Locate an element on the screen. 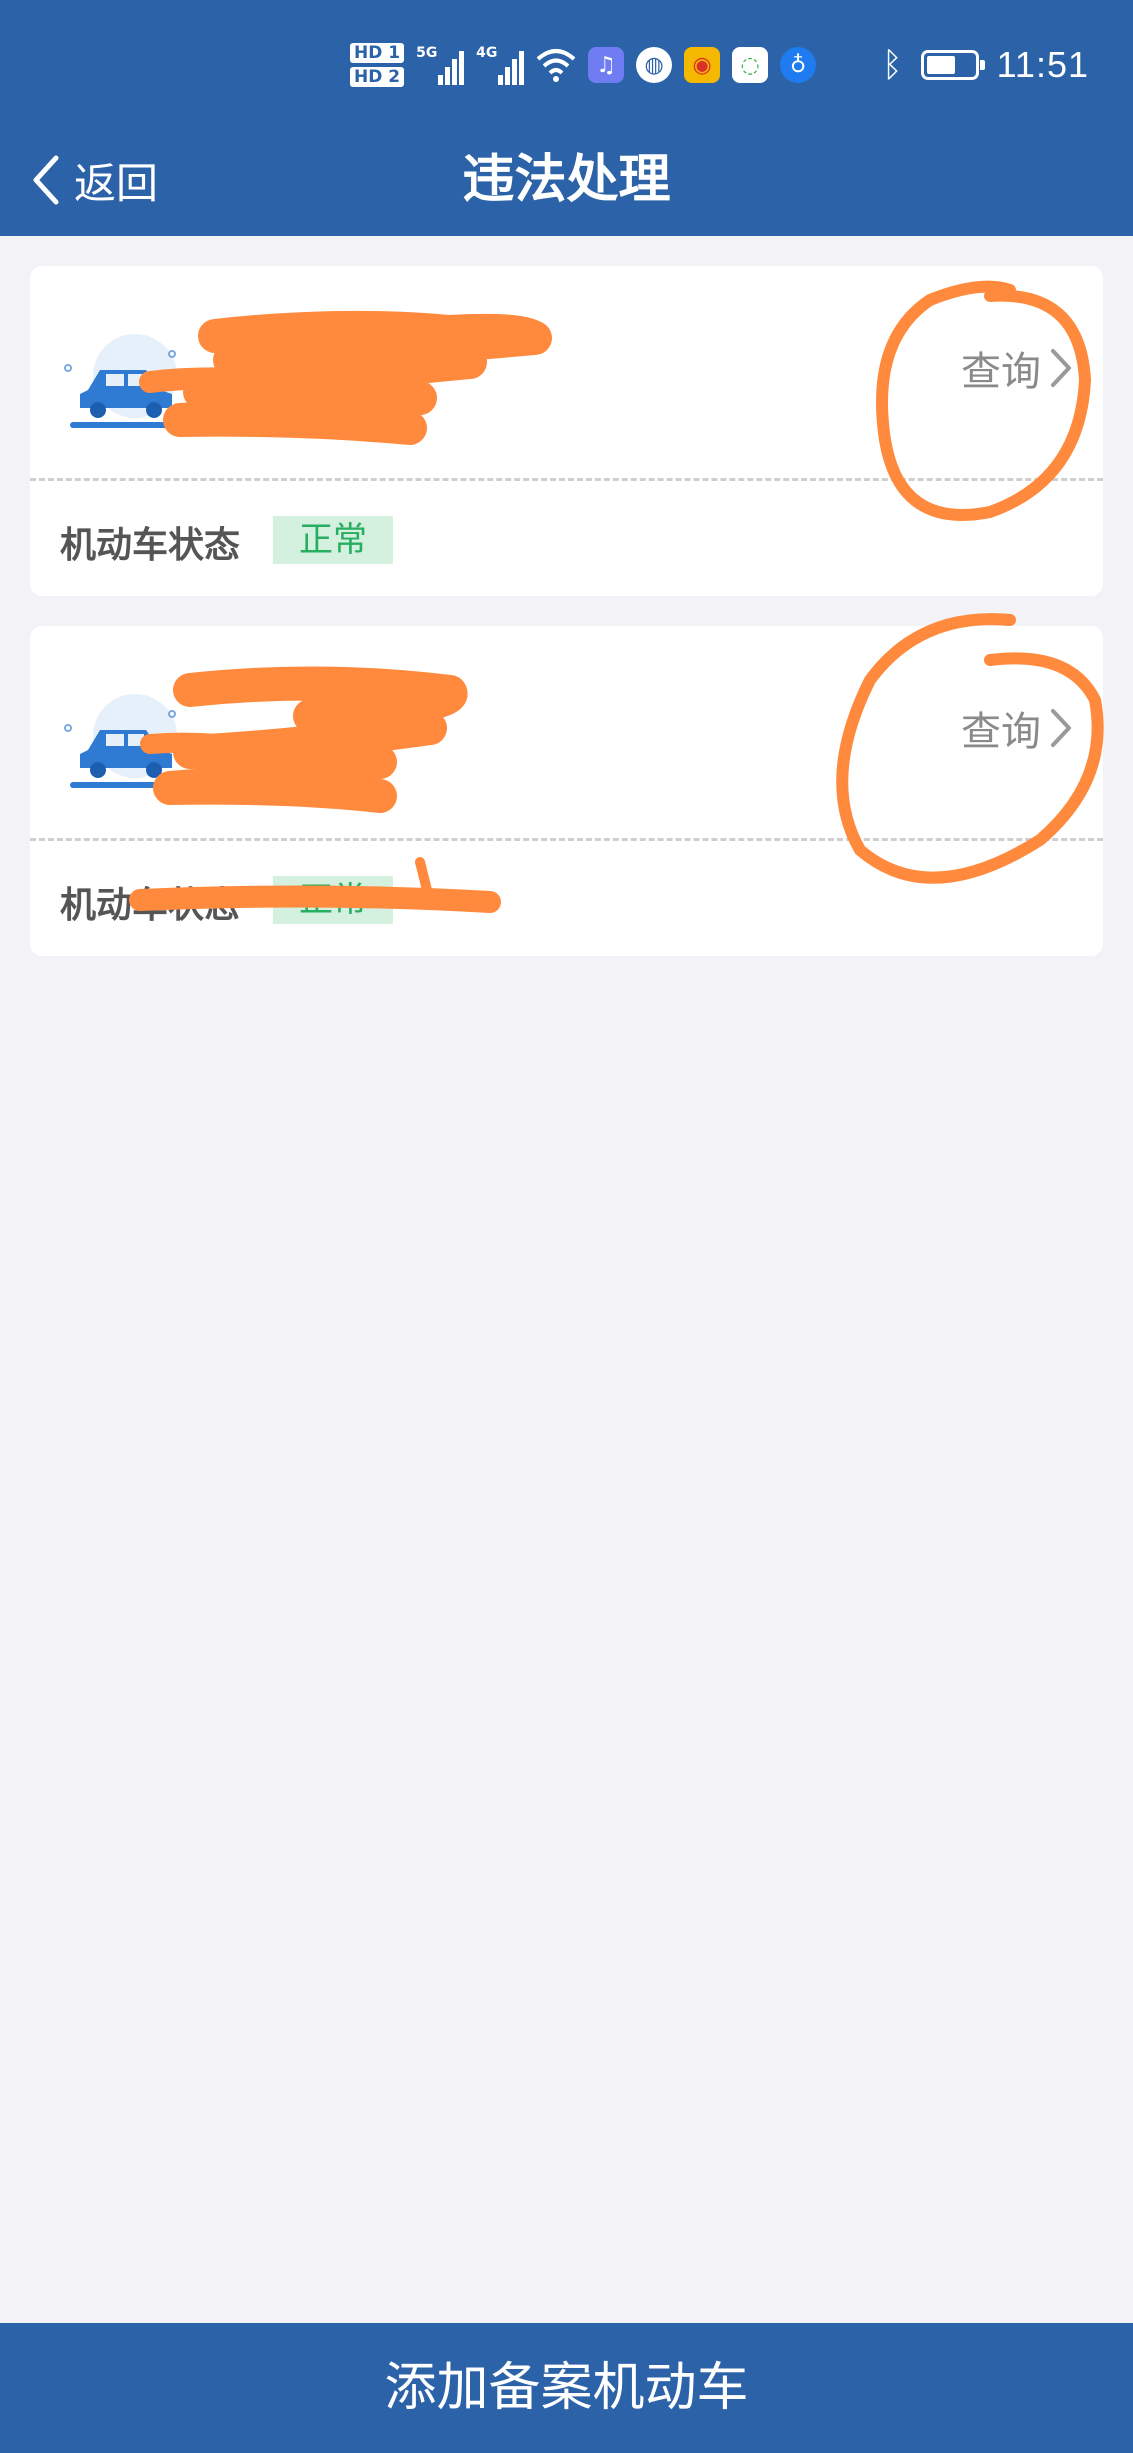 The image size is (1133, 2453). status-right: ᛒ 11:51 is located at coordinates (985, 65).